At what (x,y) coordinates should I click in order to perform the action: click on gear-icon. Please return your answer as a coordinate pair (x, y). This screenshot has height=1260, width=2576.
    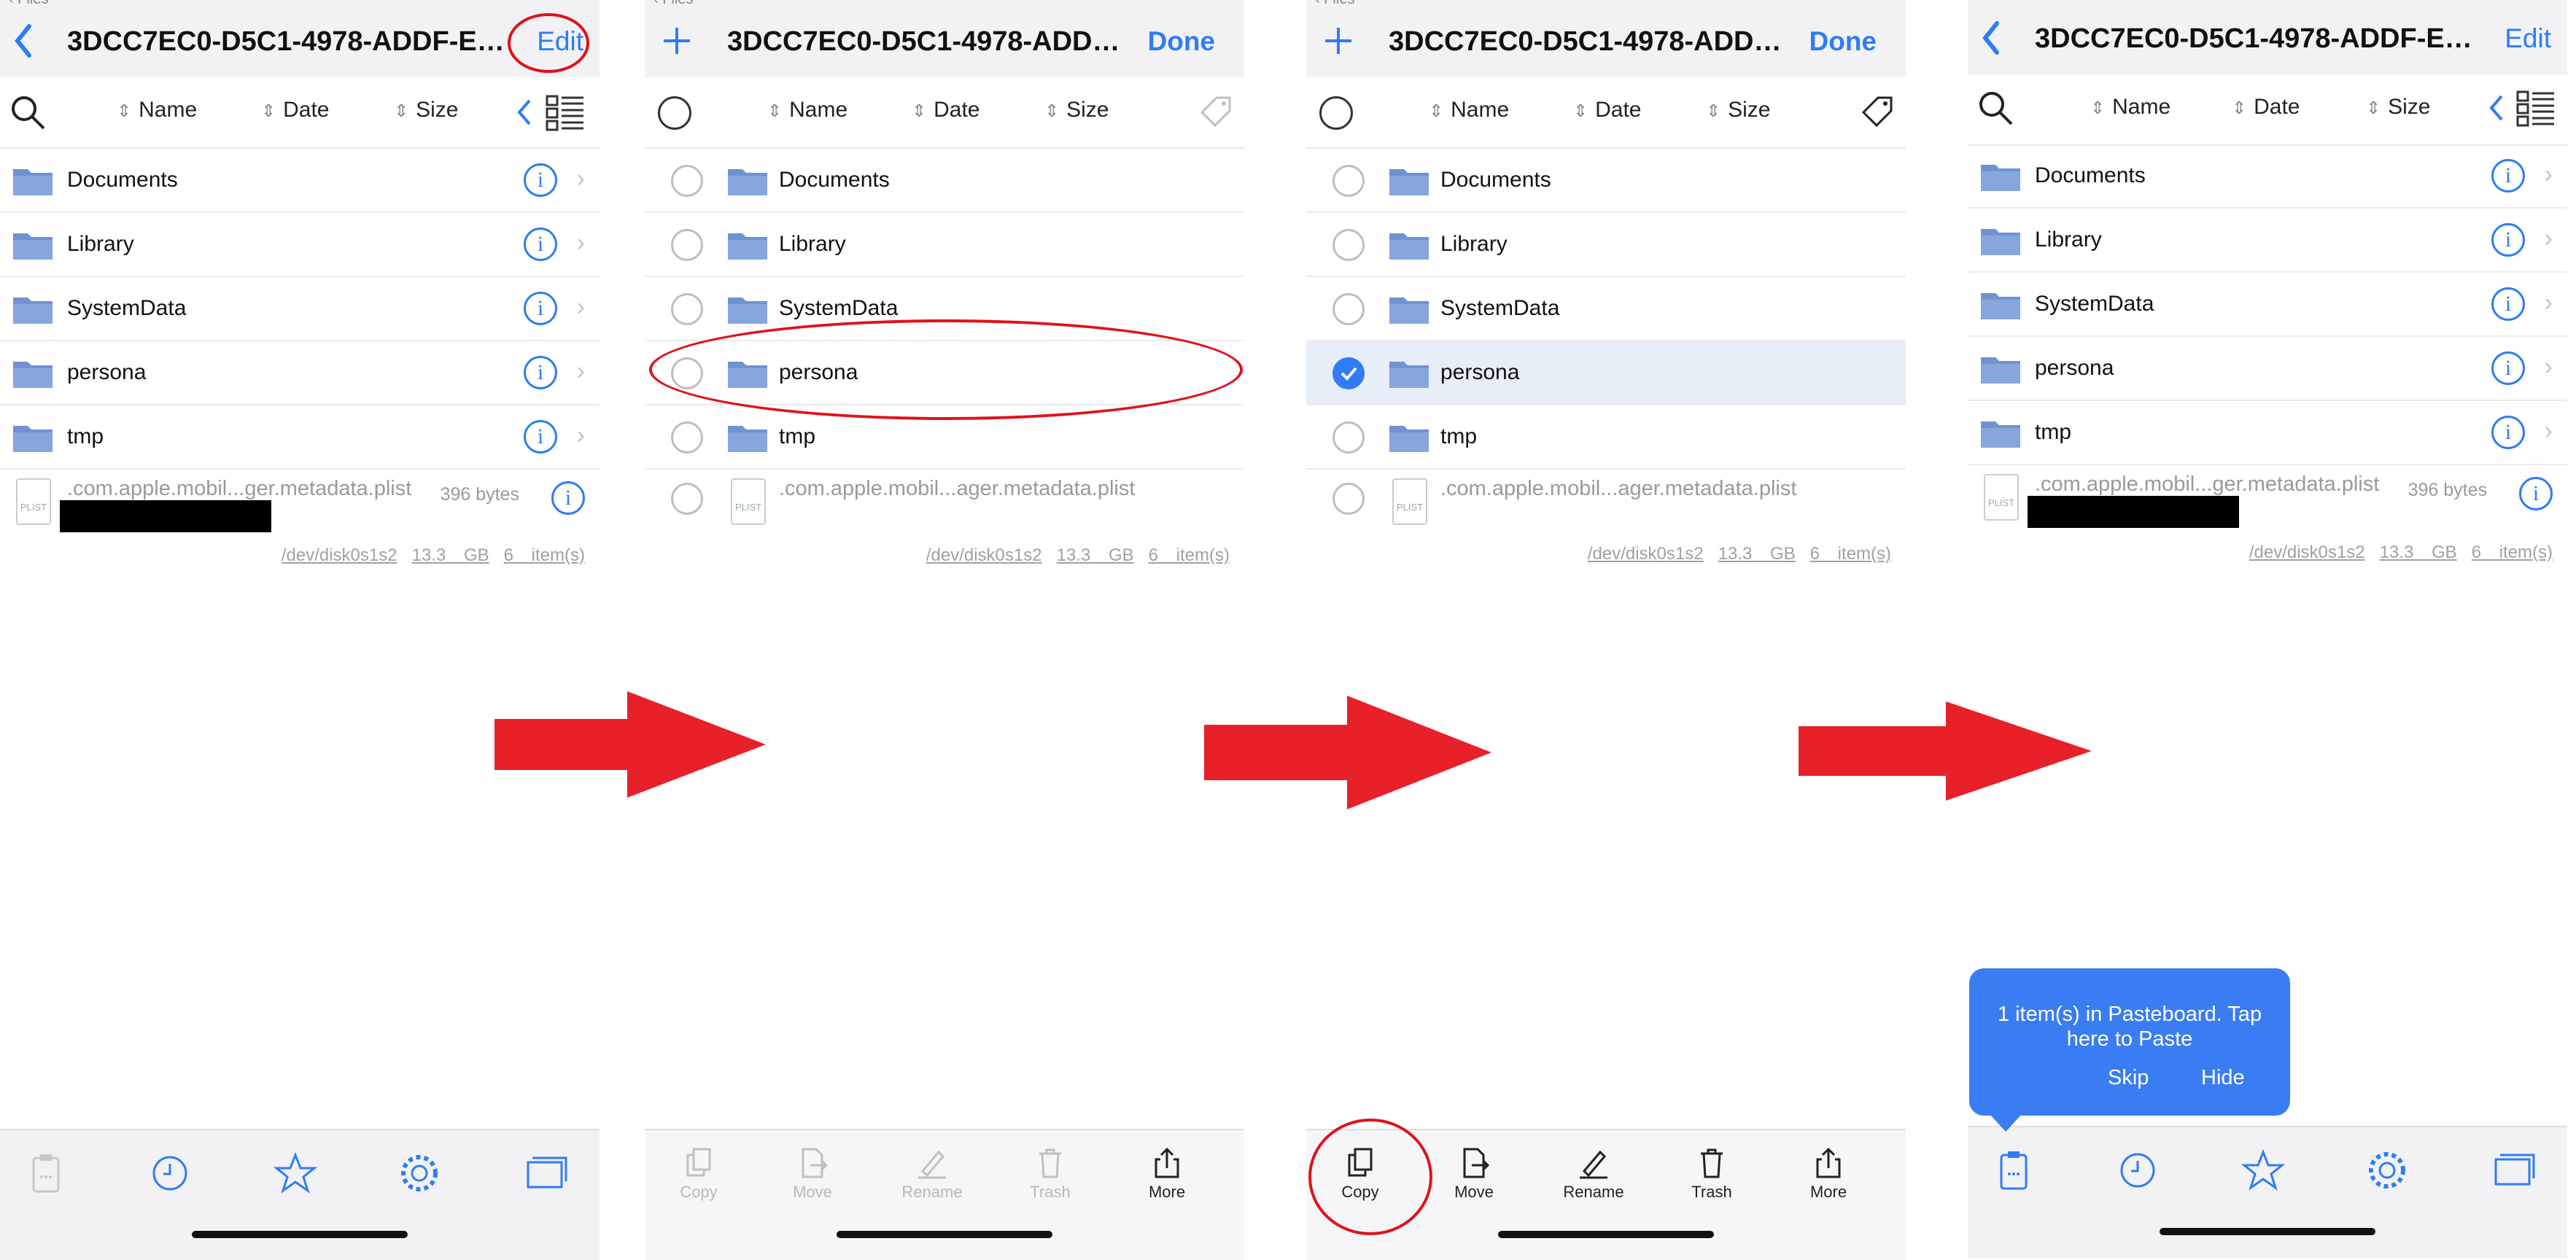
    Looking at the image, I should click on (420, 1173).